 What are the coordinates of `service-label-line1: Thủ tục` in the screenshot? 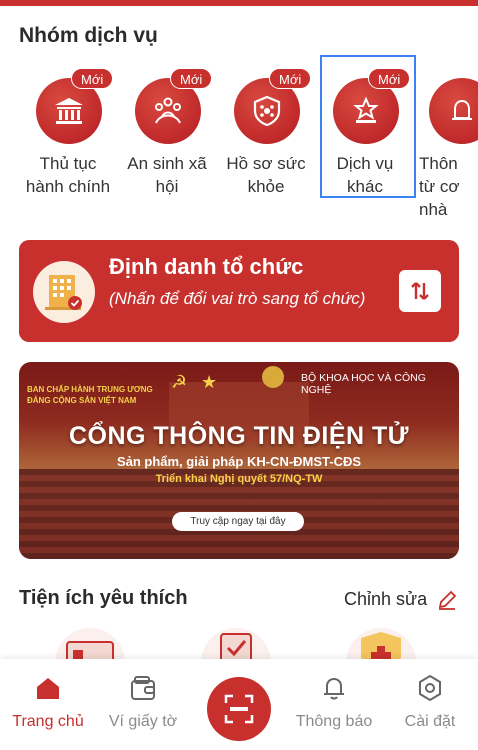 It's located at (68, 163).